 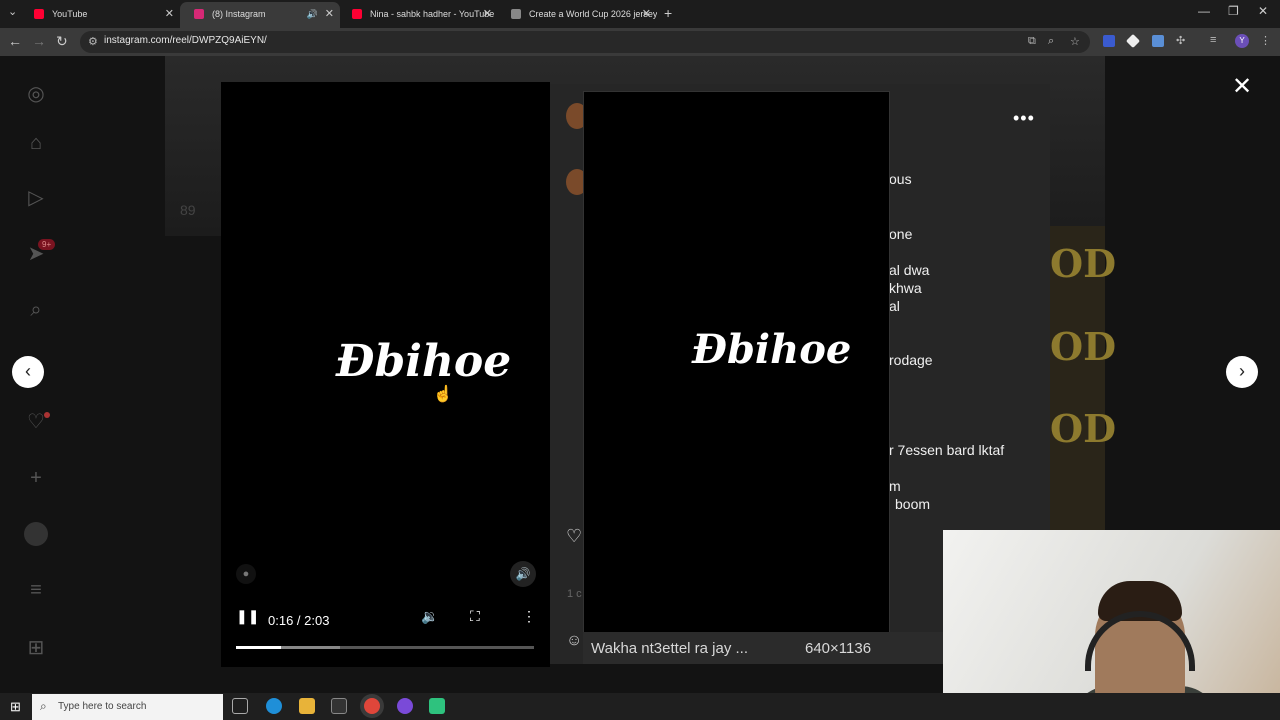 What do you see at coordinates (574, 536) in the screenshot?
I see `like-heart-icon: ♡` at bounding box center [574, 536].